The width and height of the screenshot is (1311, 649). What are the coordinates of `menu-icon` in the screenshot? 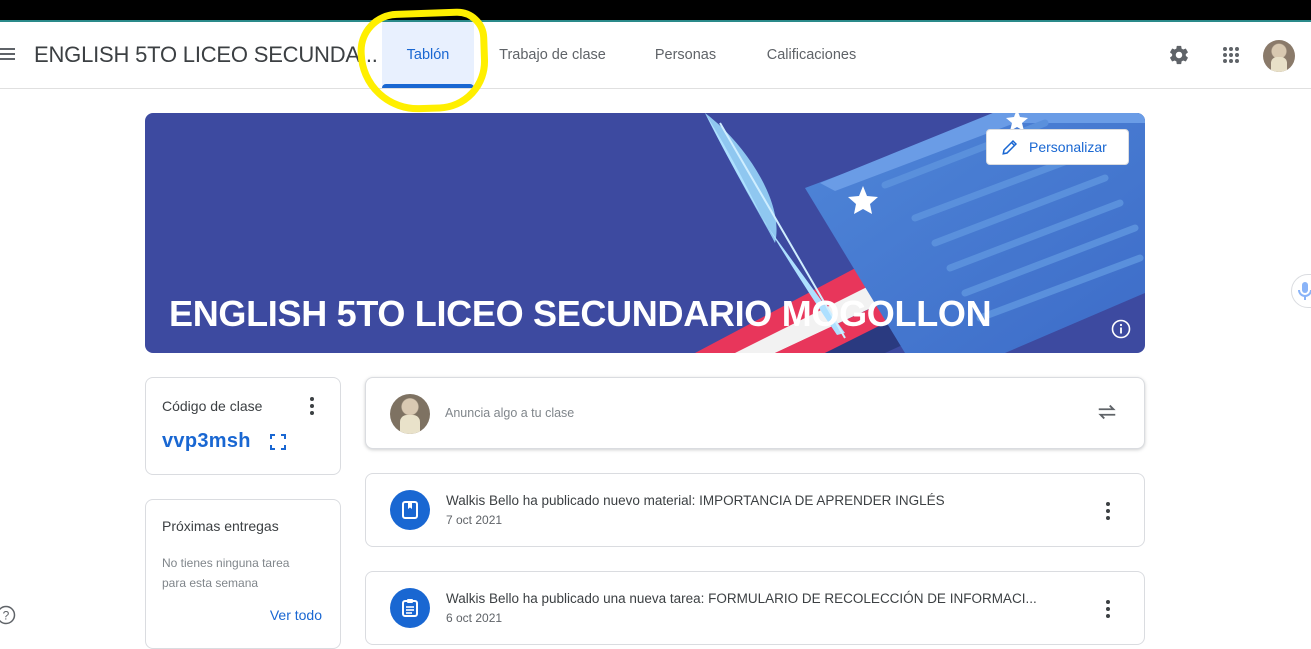 It's located at (8, 55).